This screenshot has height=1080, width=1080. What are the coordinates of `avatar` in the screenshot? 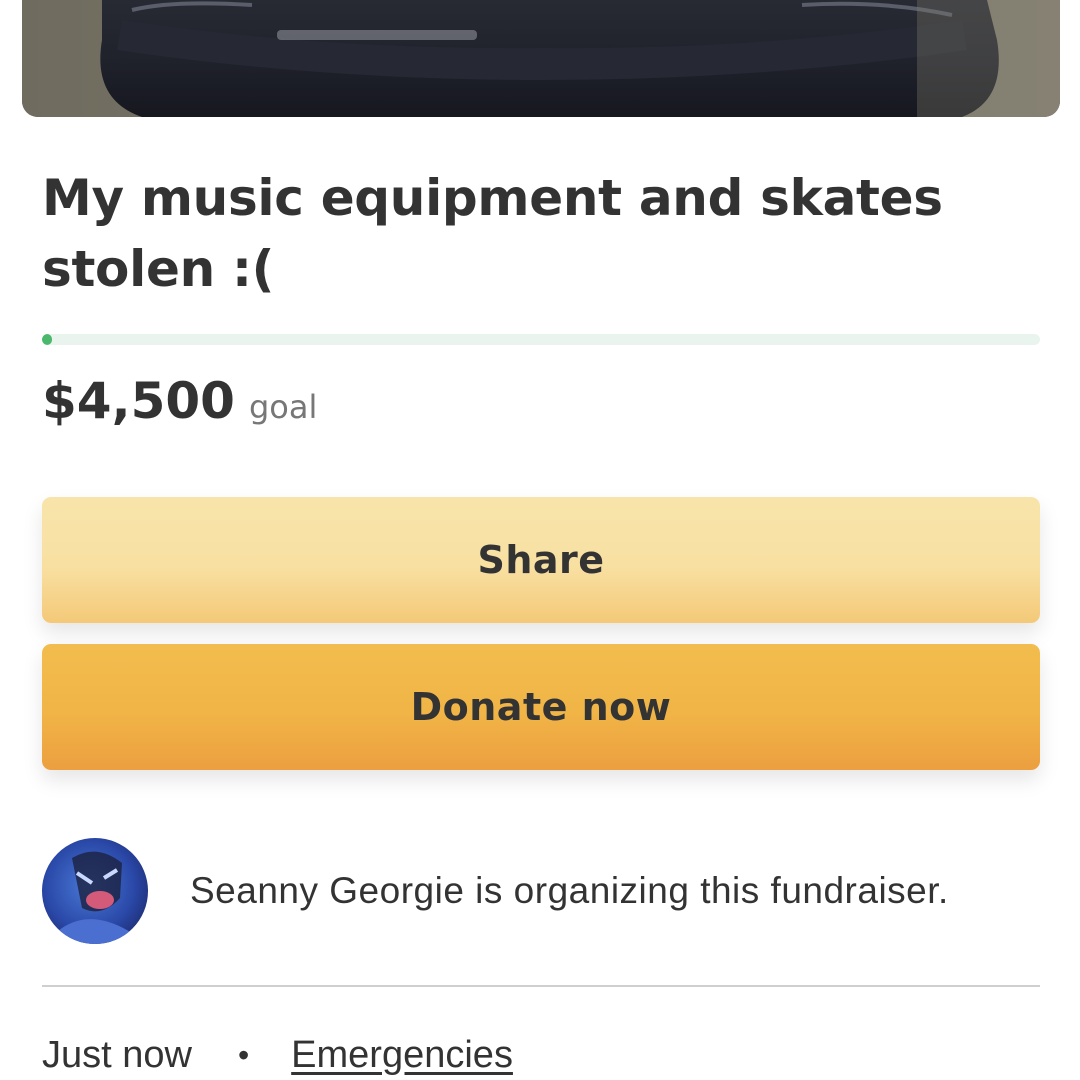 It's located at (95, 891).